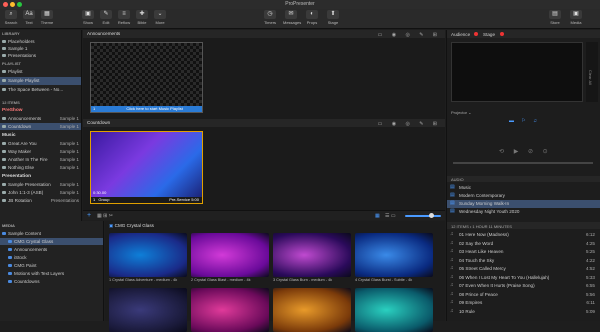 The image size is (600, 332). I want to click on song-duration: 6:12, so click(590, 234).